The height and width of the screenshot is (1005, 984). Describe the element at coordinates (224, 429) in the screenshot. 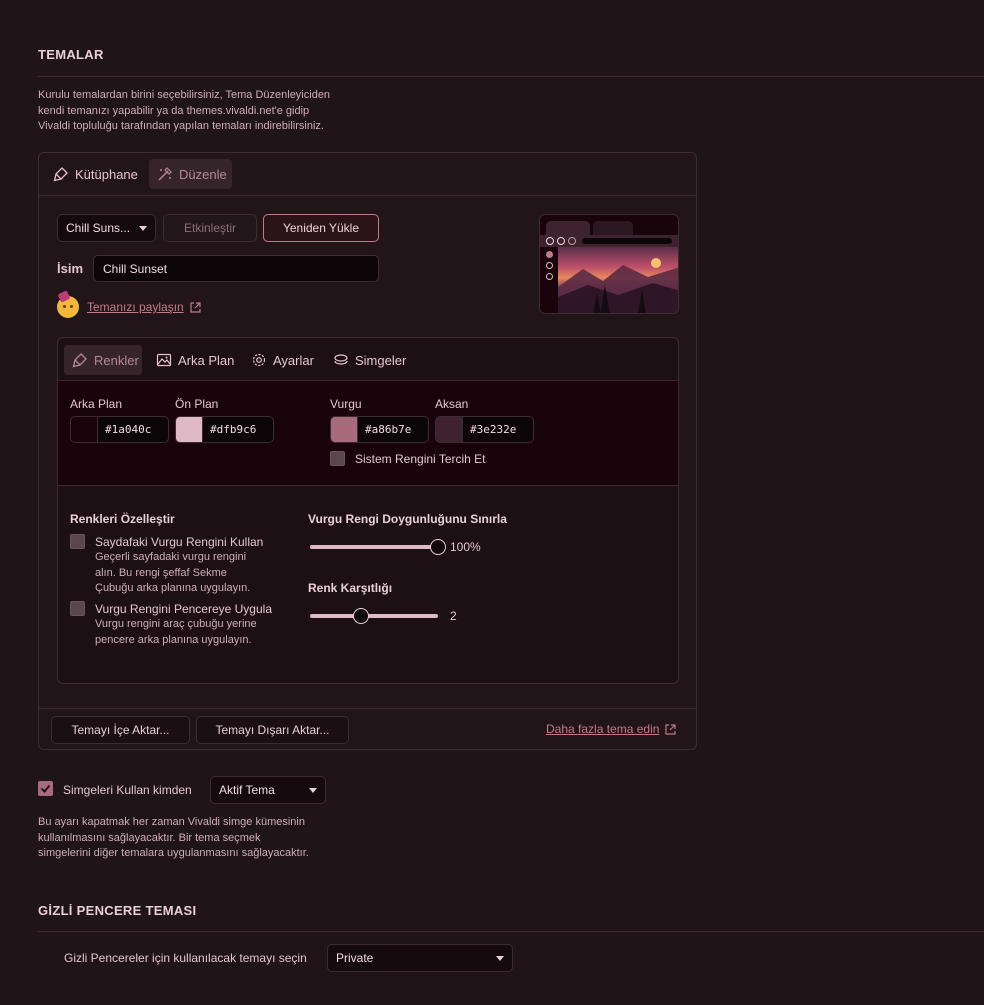

I see `fg-color-field: #dfb9c6` at that location.